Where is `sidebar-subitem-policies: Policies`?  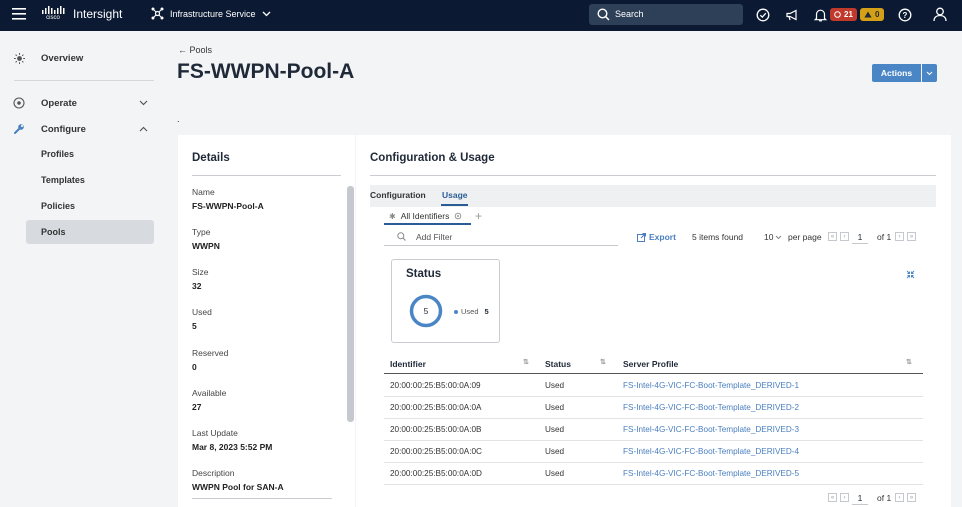 sidebar-subitem-policies: Policies is located at coordinates (90, 206).